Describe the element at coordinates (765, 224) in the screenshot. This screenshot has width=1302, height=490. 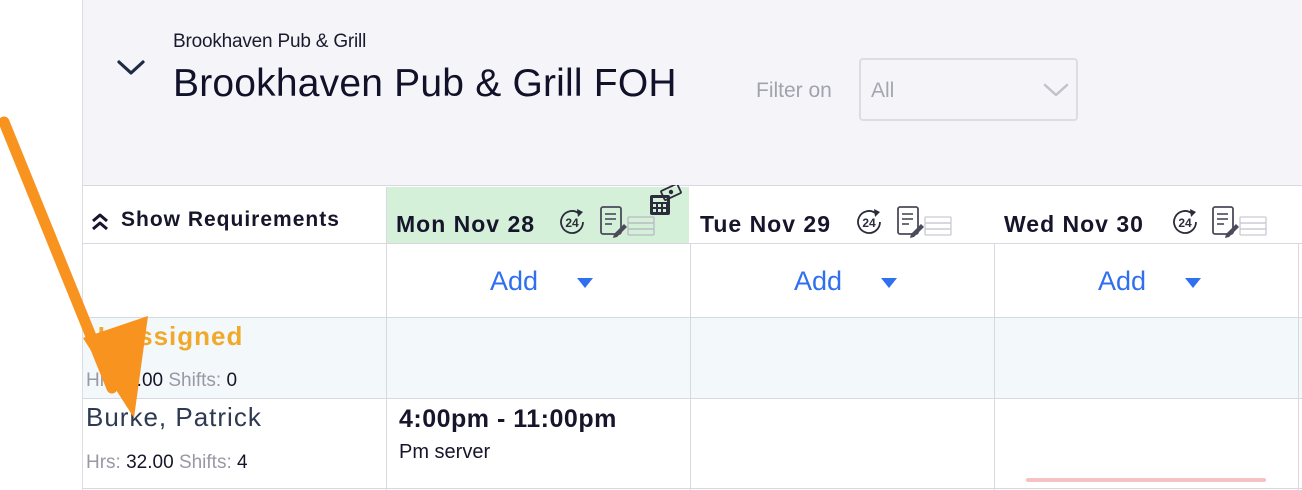
I see `day-label: Tue Nov 29` at that location.